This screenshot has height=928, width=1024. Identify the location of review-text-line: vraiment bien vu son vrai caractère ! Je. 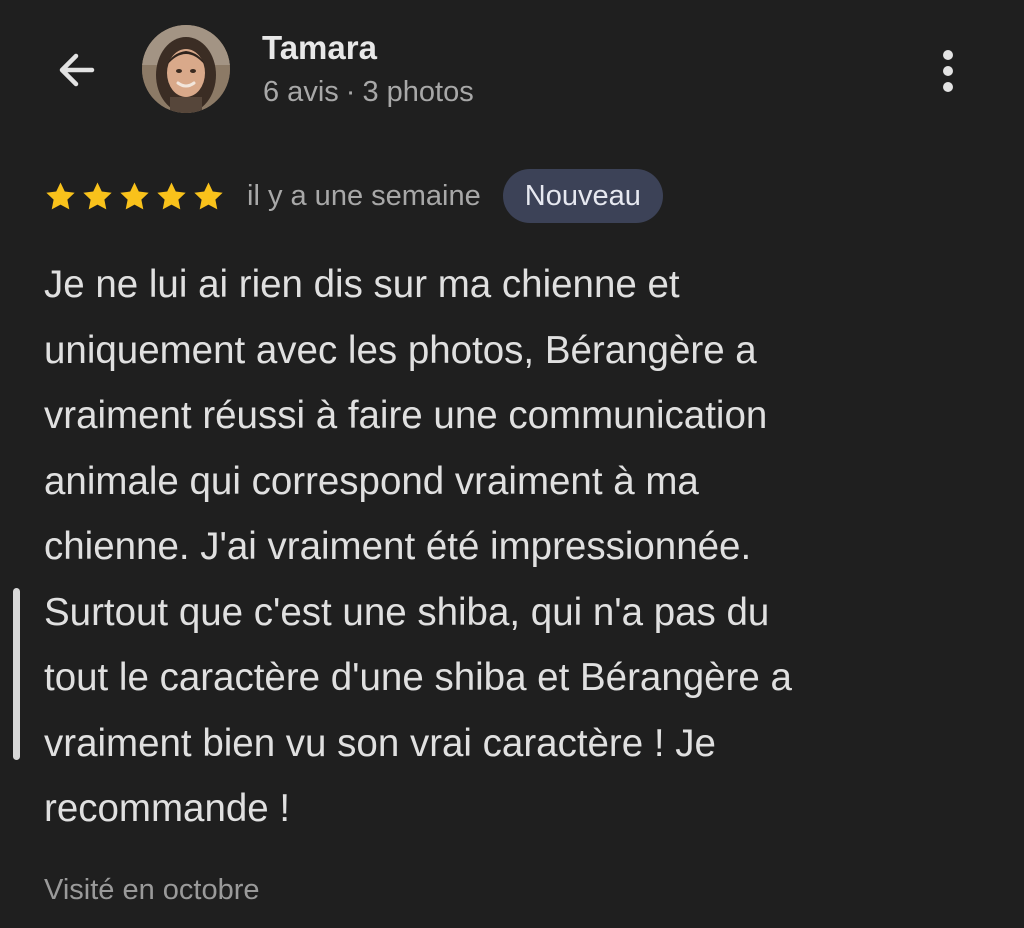
(380, 743).